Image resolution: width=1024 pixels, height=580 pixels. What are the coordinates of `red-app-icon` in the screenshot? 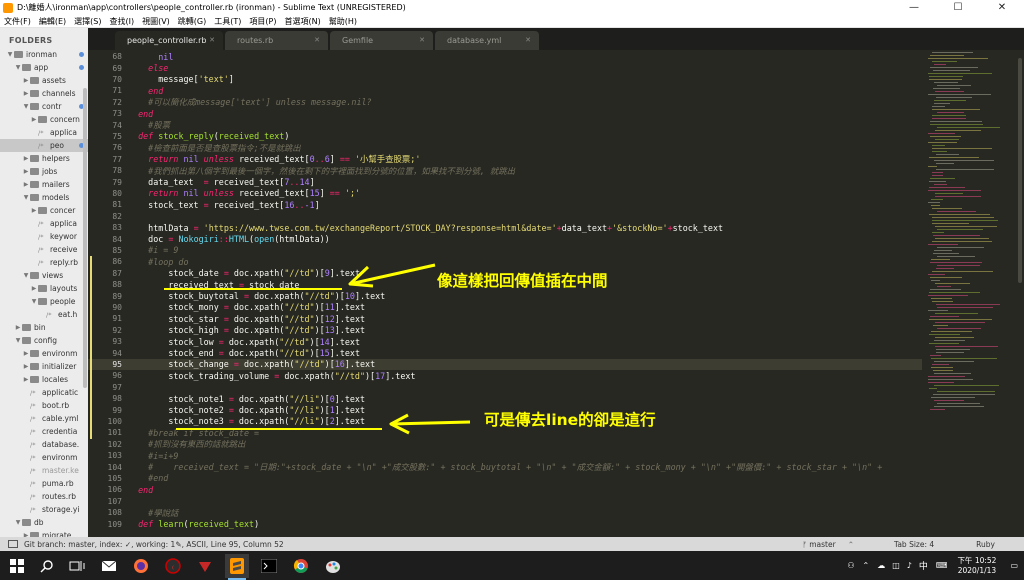 It's located at (205, 566).